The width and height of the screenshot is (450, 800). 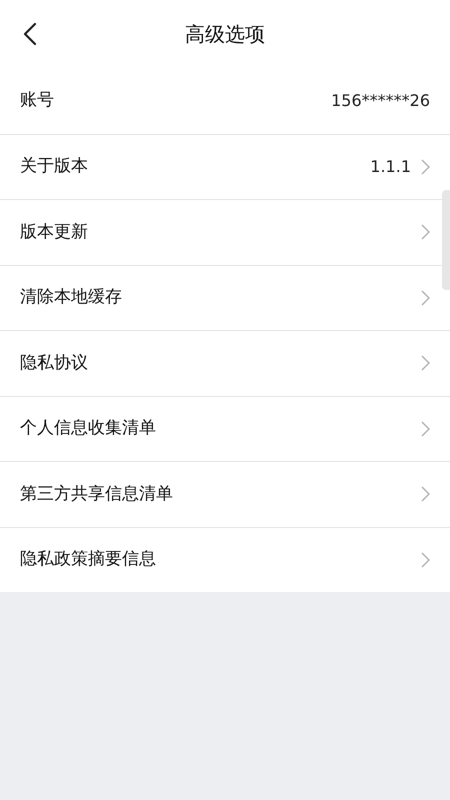 I want to click on settings-row: 隐私协议, so click(x=221, y=363).